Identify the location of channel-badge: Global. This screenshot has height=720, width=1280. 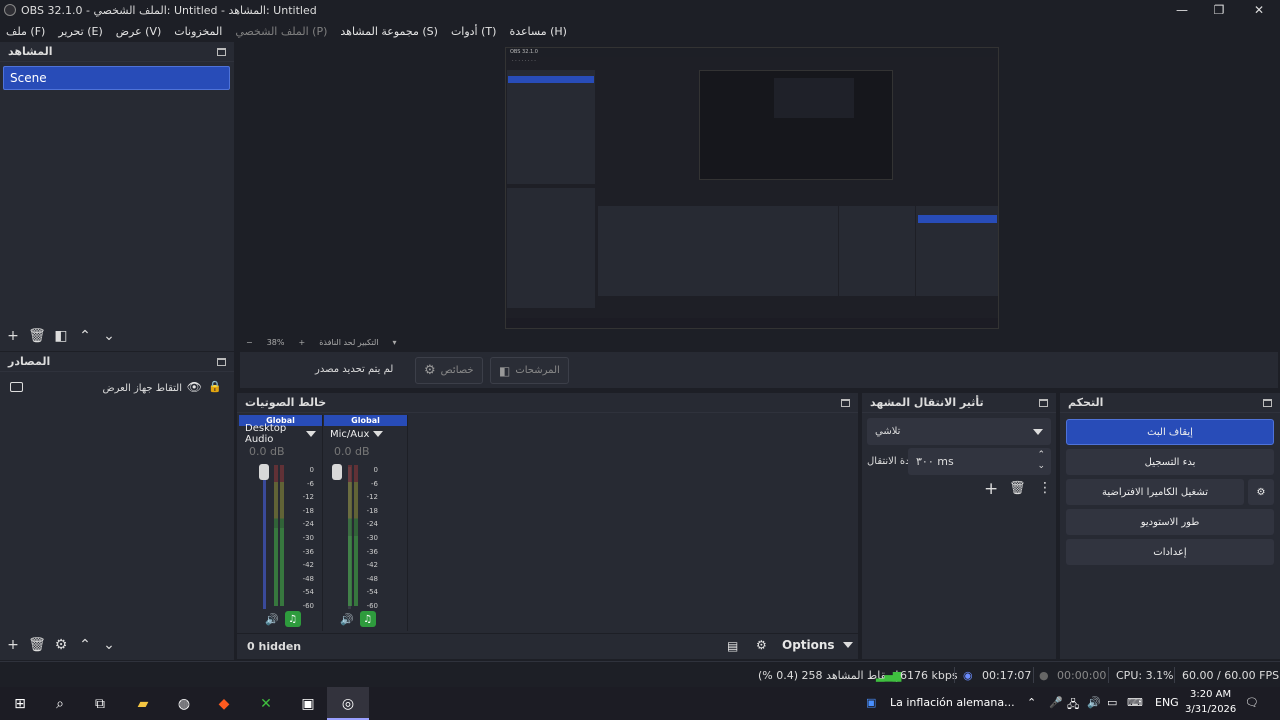
(365, 420).